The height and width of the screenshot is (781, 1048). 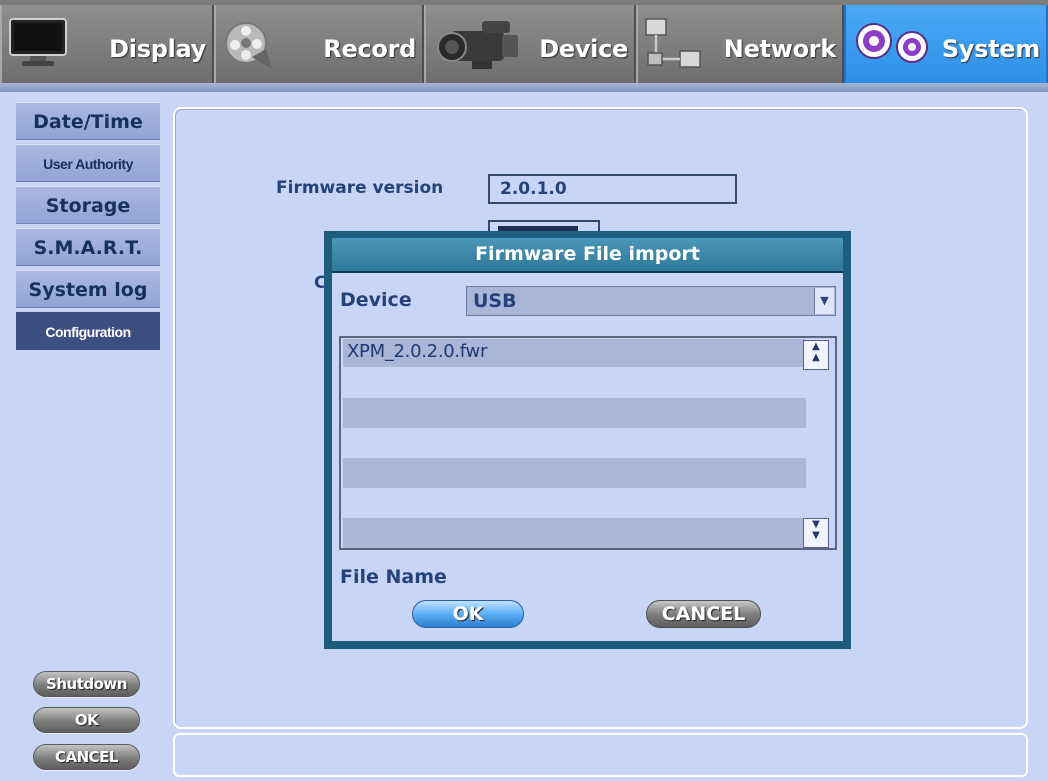 I want to click on gears-icon, so click(x=893, y=45).